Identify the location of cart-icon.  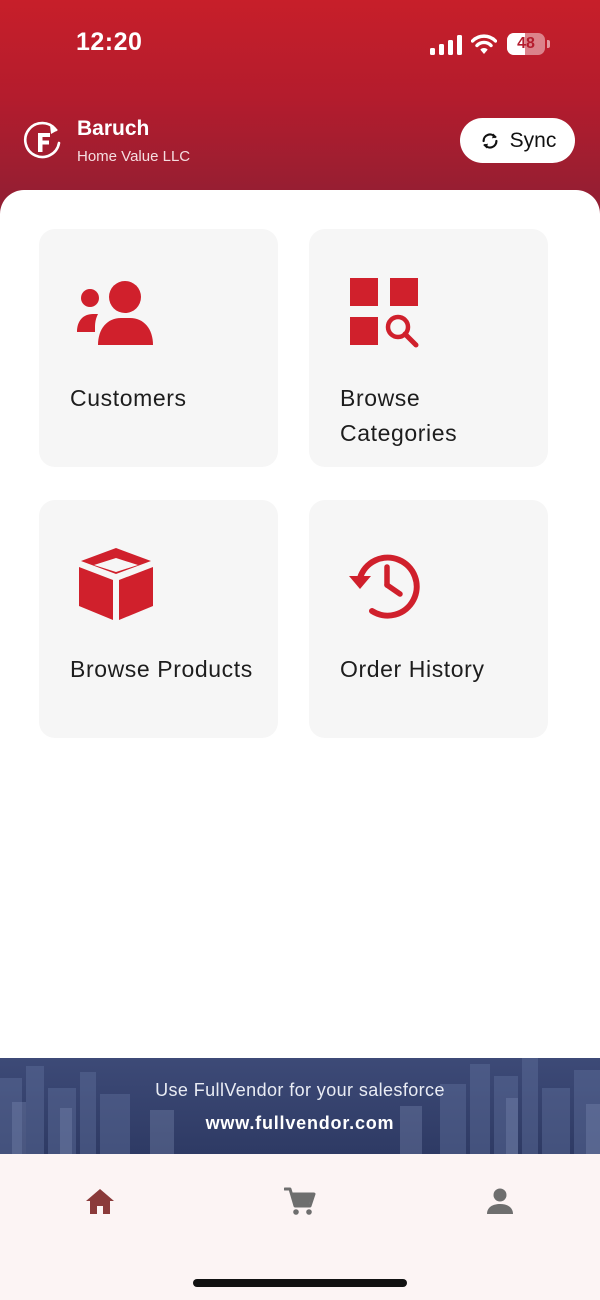
(300, 1201).